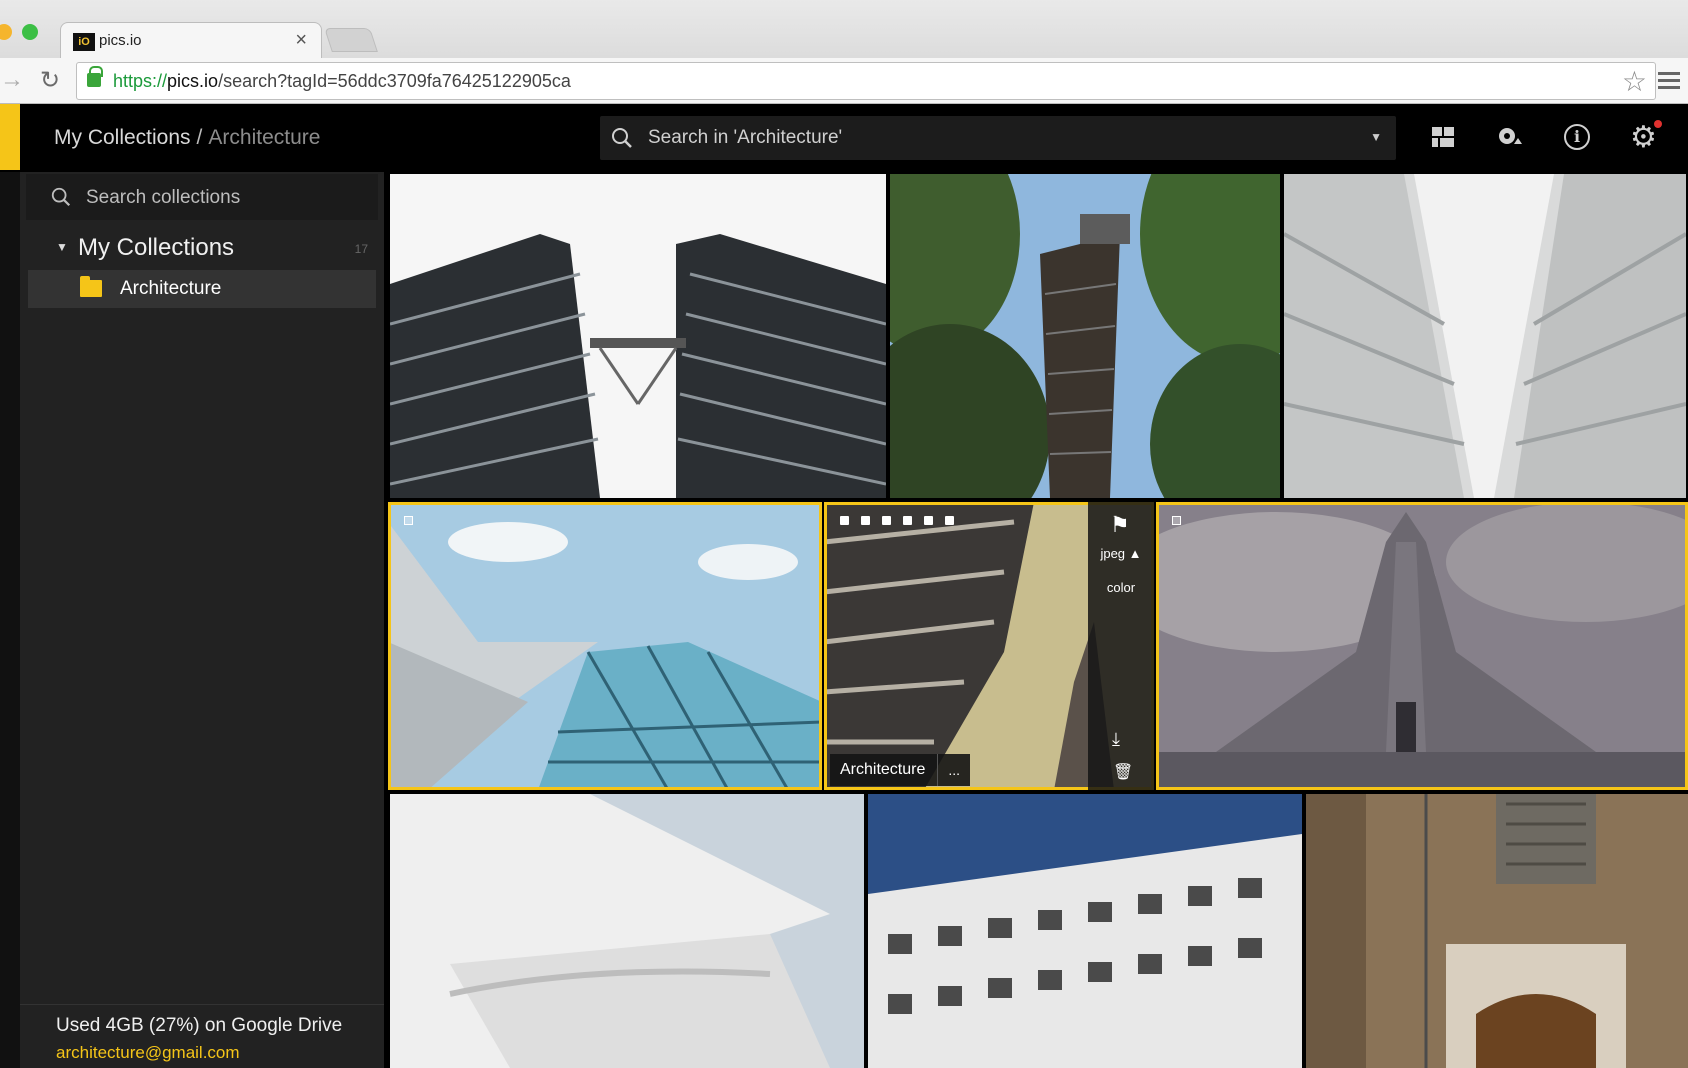 Image resolution: width=1688 pixels, height=1068 pixels. Describe the element at coordinates (1669, 81) in the screenshot. I see `browser-menu-icon` at that location.